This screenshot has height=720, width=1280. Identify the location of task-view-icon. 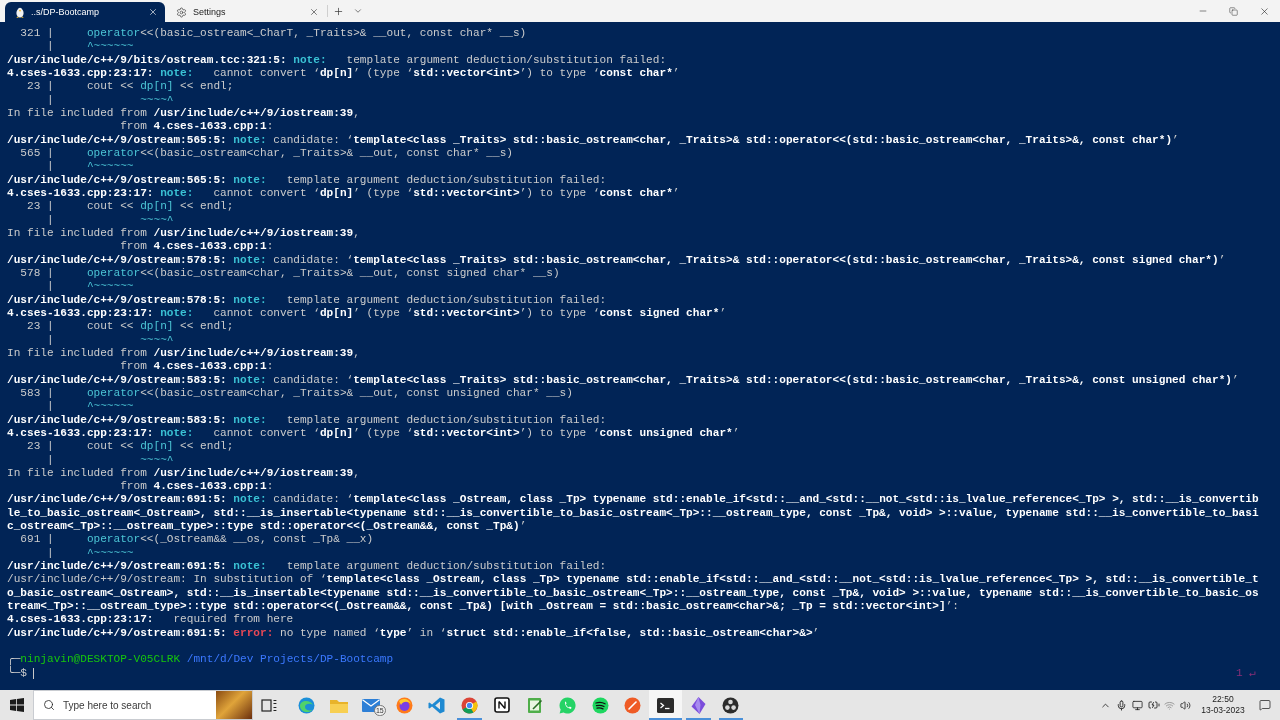
(269, 705).